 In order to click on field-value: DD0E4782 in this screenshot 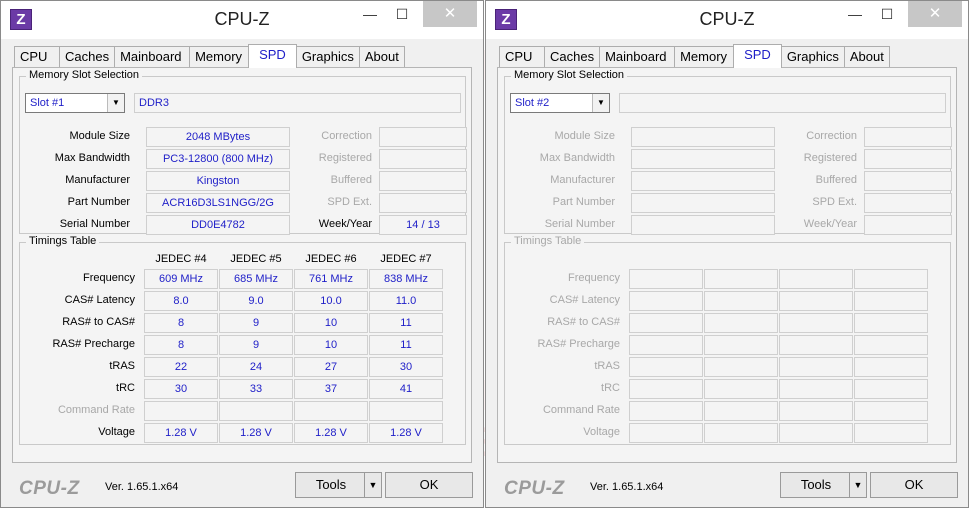, I will do `click(218, 225)`.